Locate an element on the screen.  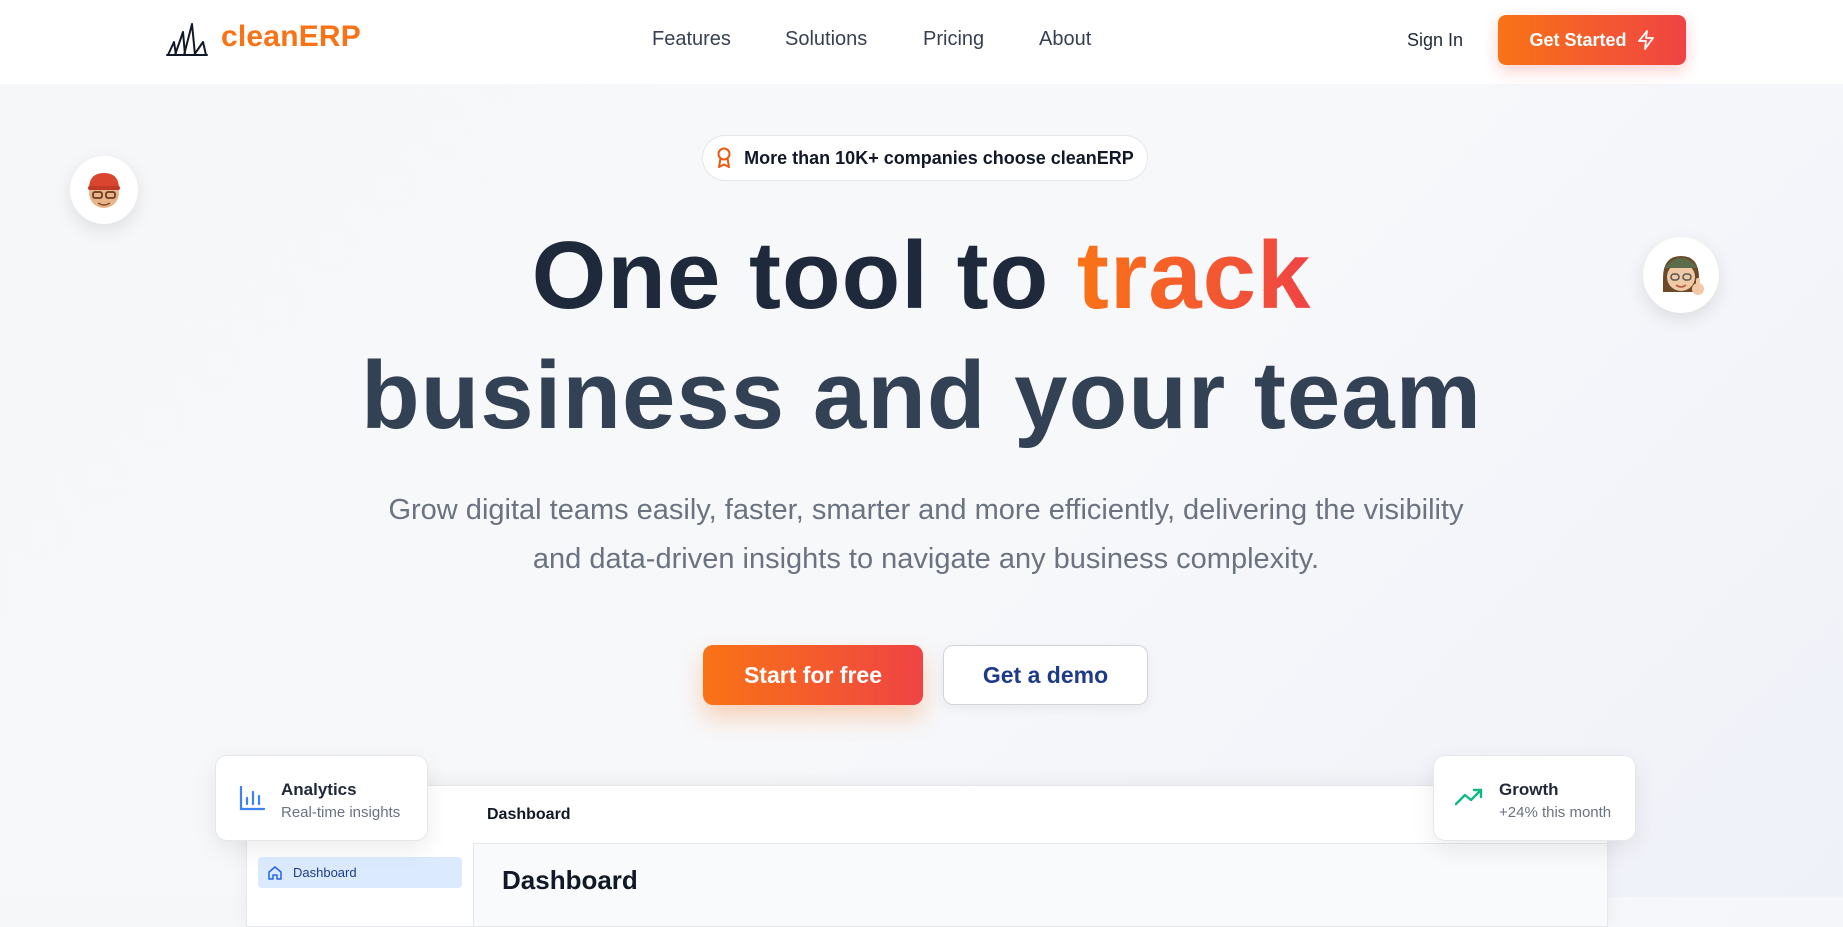
get-started-label: Get Started is located at coordinates (1578, 39).